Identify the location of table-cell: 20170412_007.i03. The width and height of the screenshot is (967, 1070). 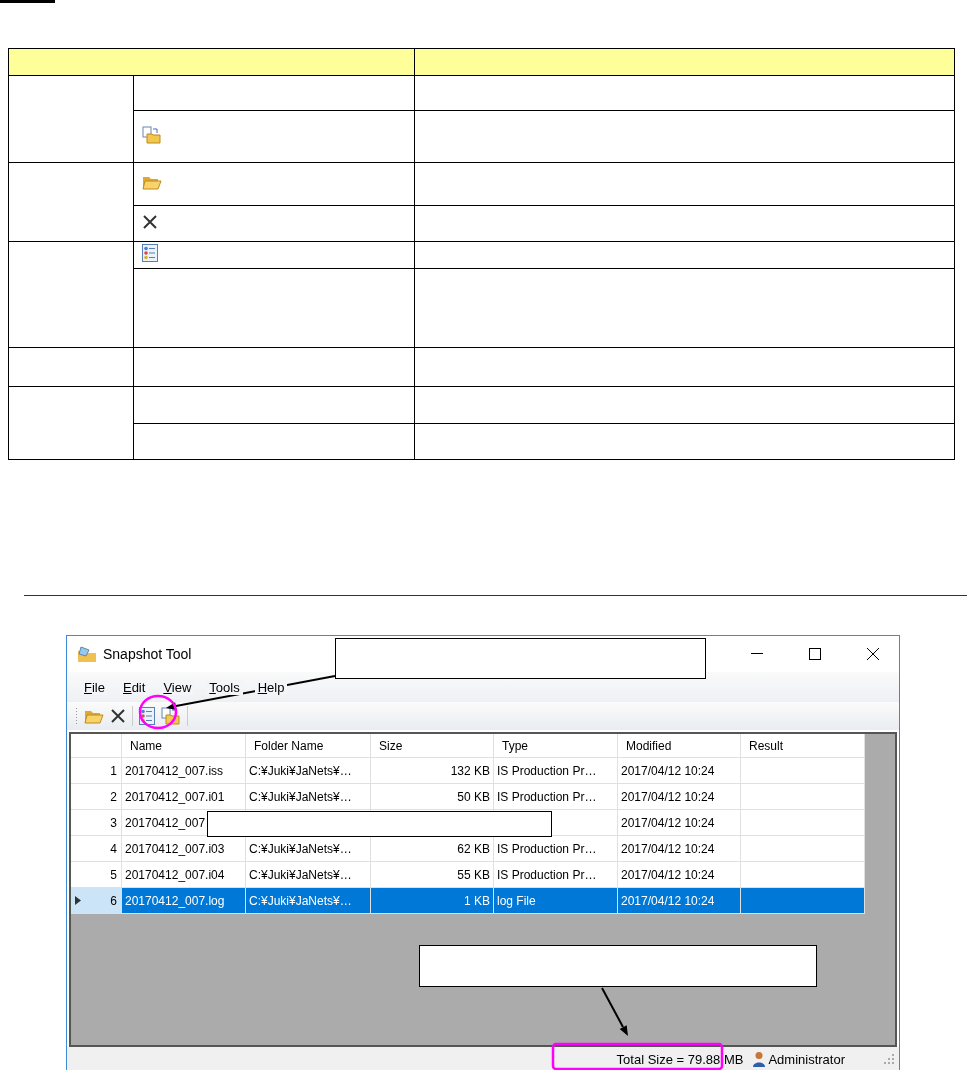
(184, 849).